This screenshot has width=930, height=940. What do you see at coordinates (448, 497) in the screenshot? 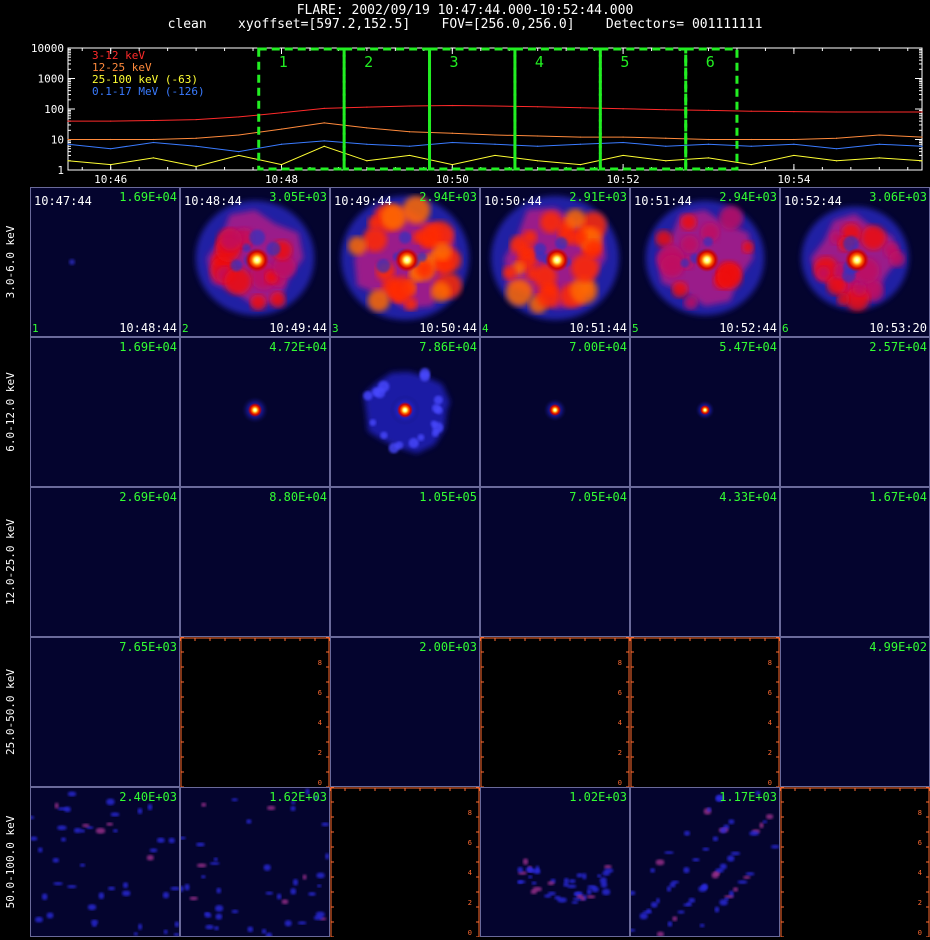
I see `peak-flux-label: 1.05E+05` at bounding box center [448, 497].